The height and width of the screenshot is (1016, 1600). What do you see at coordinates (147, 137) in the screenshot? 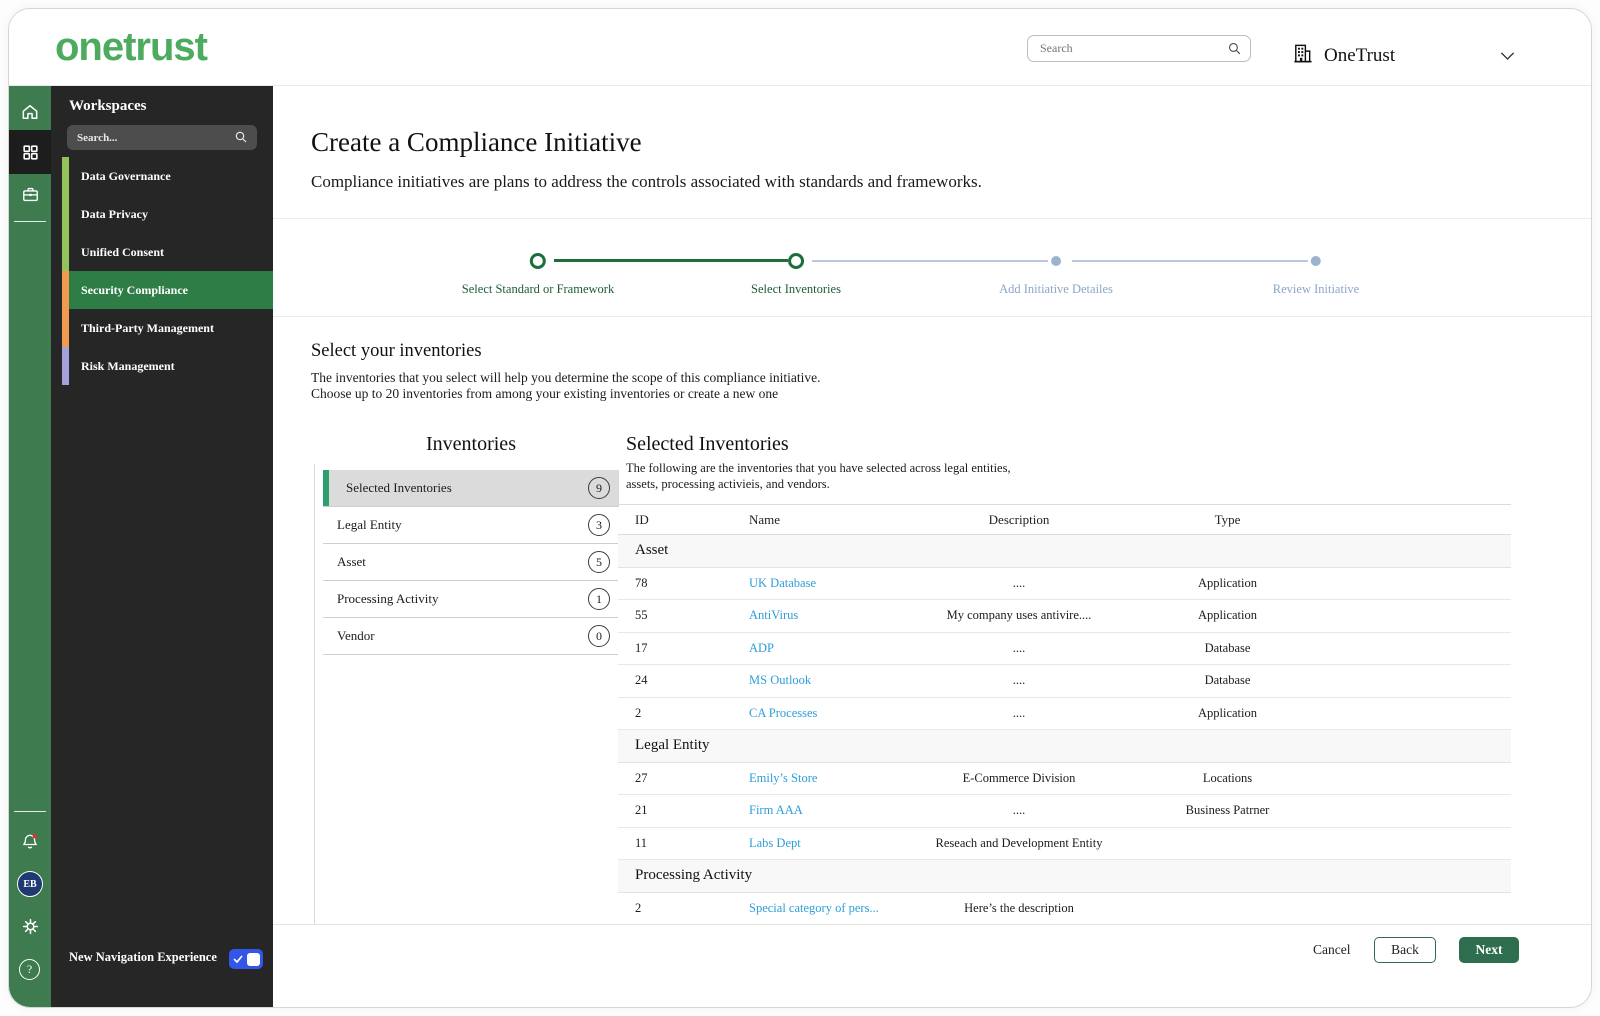
I see `workspaces-search-input` at bounding box center [147, 137].